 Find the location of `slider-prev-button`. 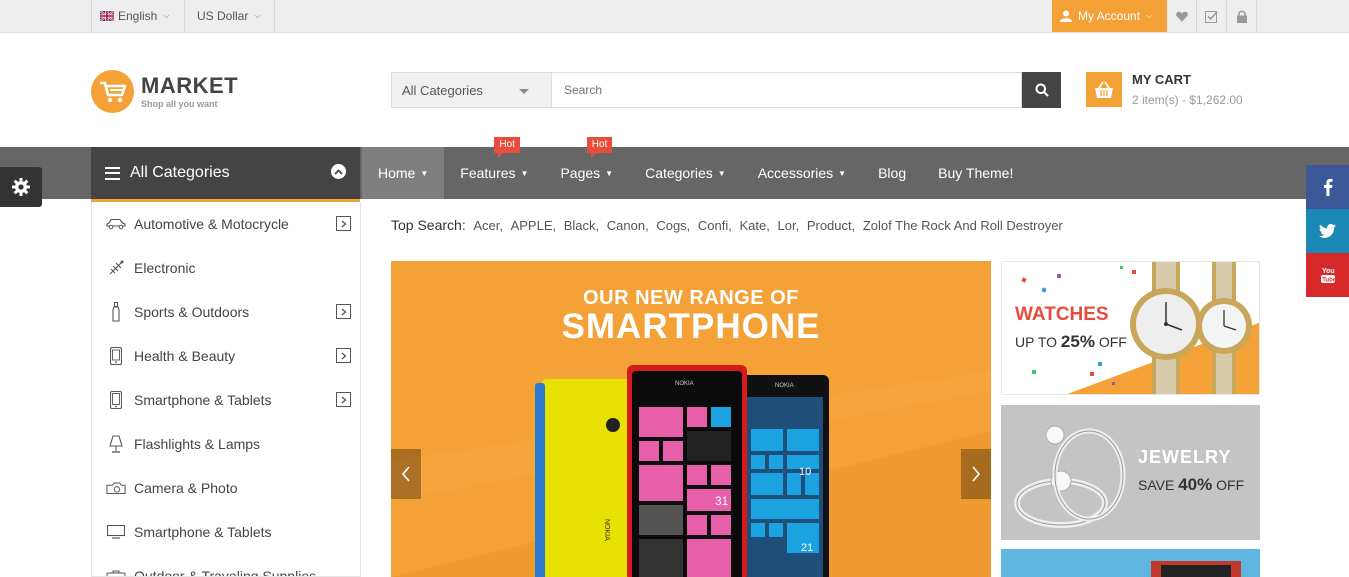

slider-prev-button is located at coordinates (406, 474).